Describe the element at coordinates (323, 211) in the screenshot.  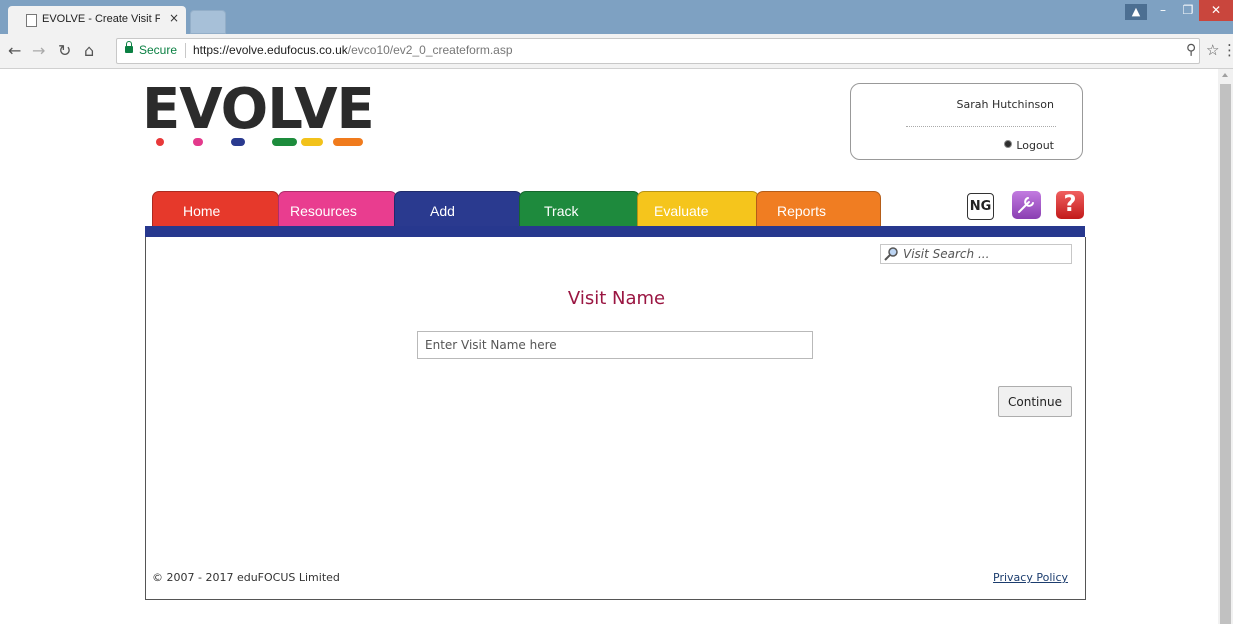
I see `tab-label: Resources` at that location.